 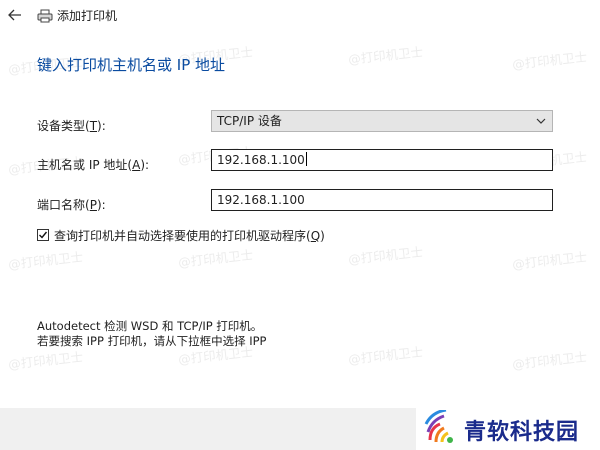 I want to click on checkmark-icon, so click(x=43, y=235).